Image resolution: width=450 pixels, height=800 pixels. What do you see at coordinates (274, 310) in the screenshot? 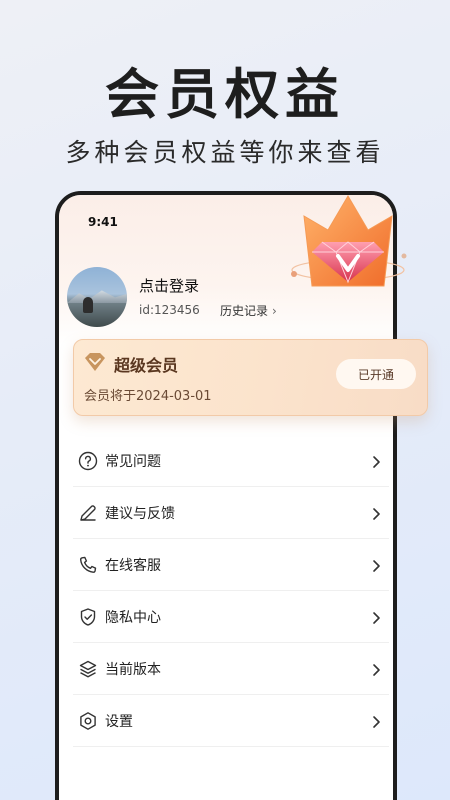
I see `chevron-right-icon: ›` at bounding box center [274, 310].